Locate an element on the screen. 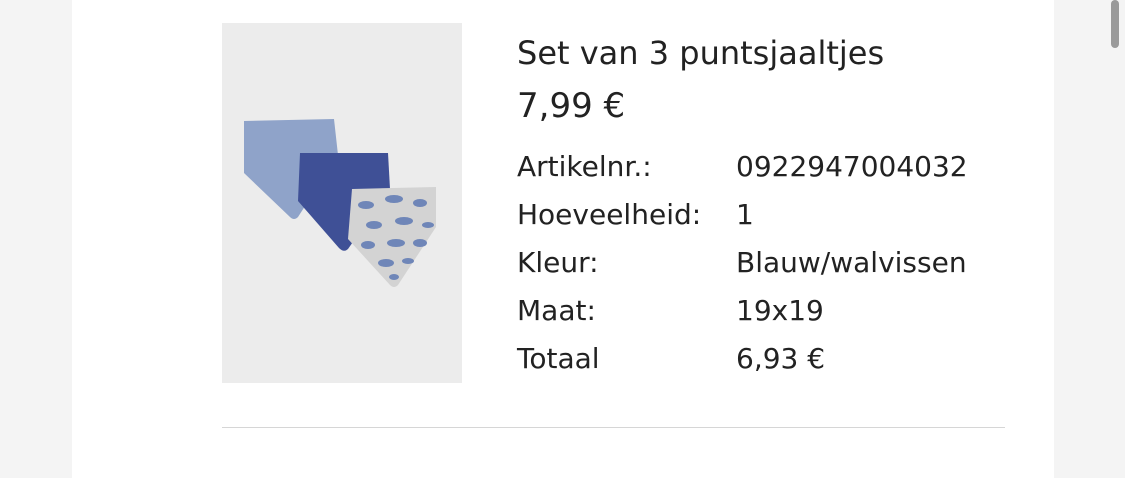  detail-value: 6,93 € is located at coordinates (781, 358).